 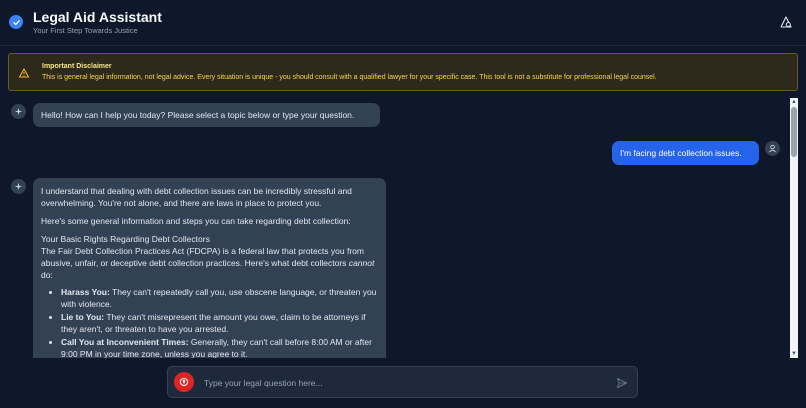 What do you see at coordinates (794, 228) in the screenshot?
I see `chat-scrollbar: ▲ ▼` at bounding box center [794, 228].